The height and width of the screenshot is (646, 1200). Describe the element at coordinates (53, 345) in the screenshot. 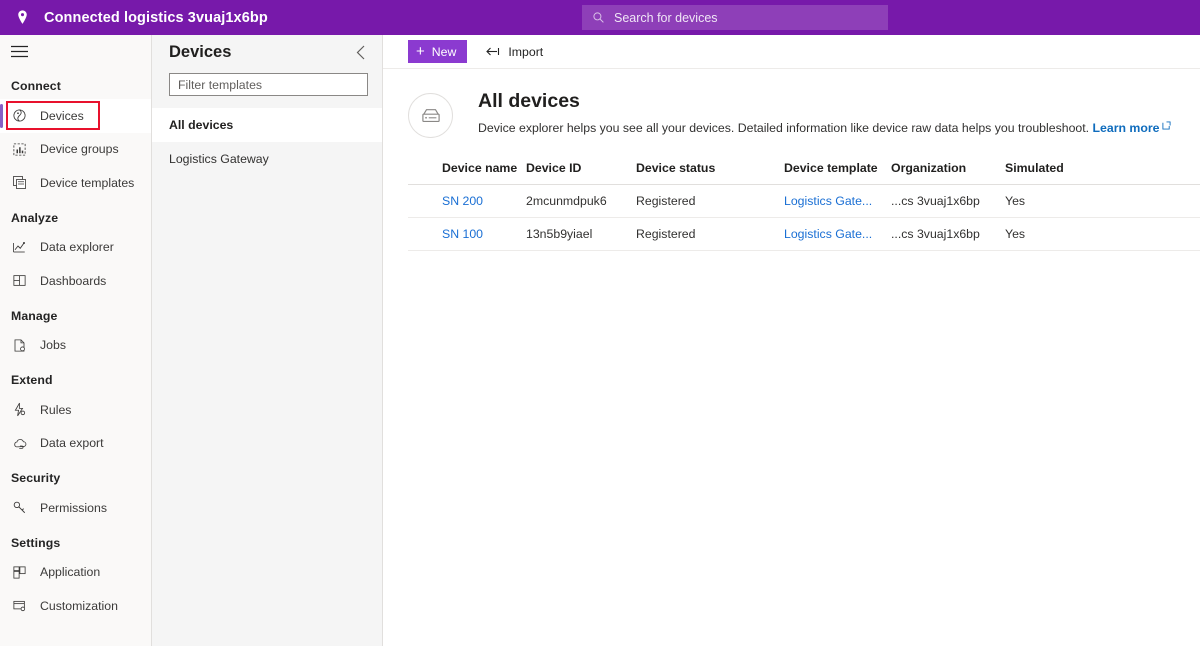

I see `sidebar-item-label: Jobs` at that location.